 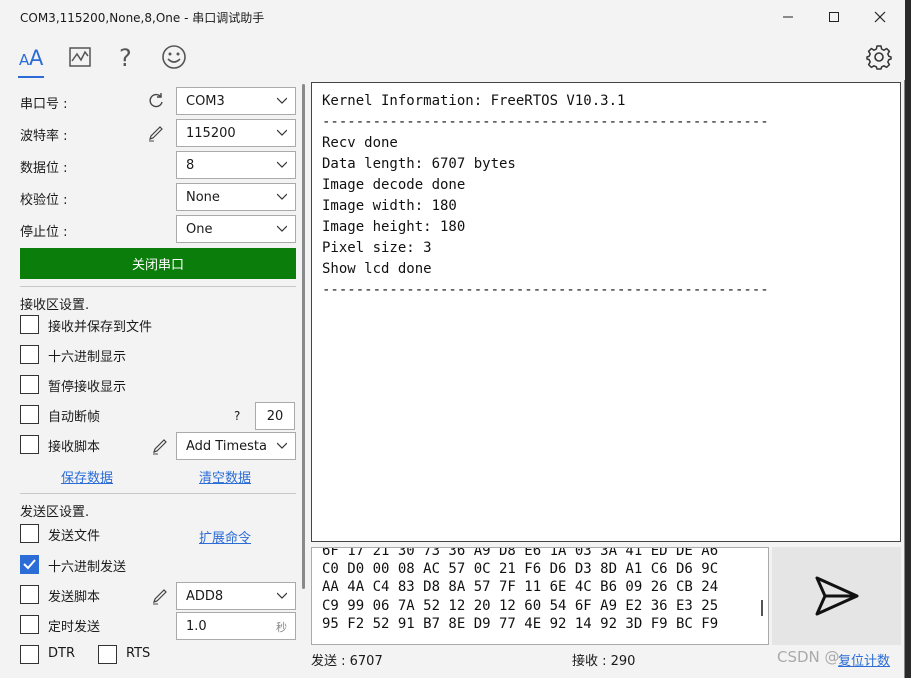 What do you see at coordinates (74, 417) in the screenshot?
I see `auto-frame-label: 自动断帧` at bounding box center [74, 417].